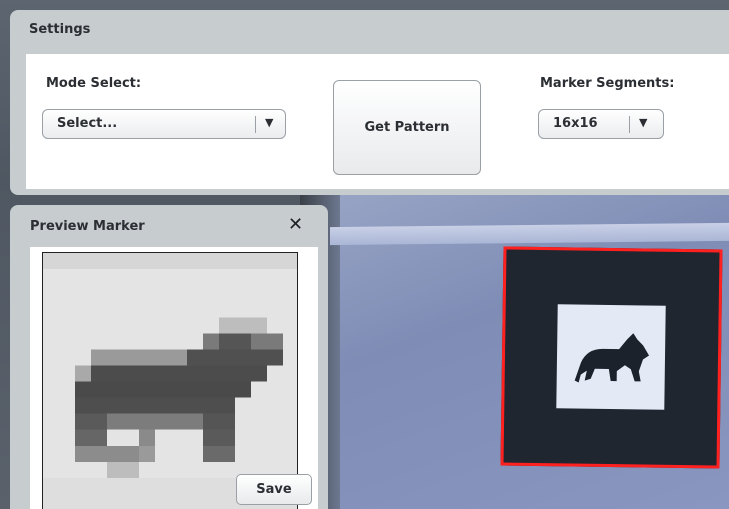  I want to click on mode-select-dropdown: Select... ▼, so click(164, 124).